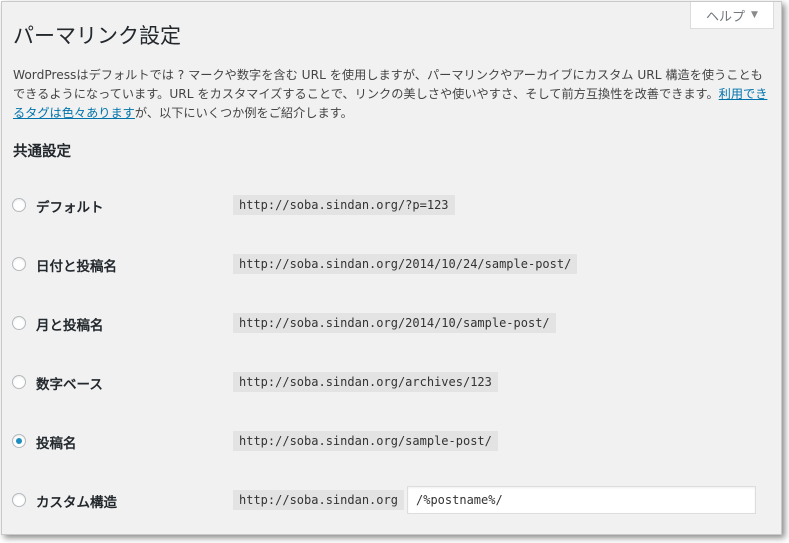 The width and height of the screenshot is (789, 543). Describe the element at coordinates (318, 500) in the screenshot. I see `custom-structure-prefix: http://soba.sindan.org` at that location.